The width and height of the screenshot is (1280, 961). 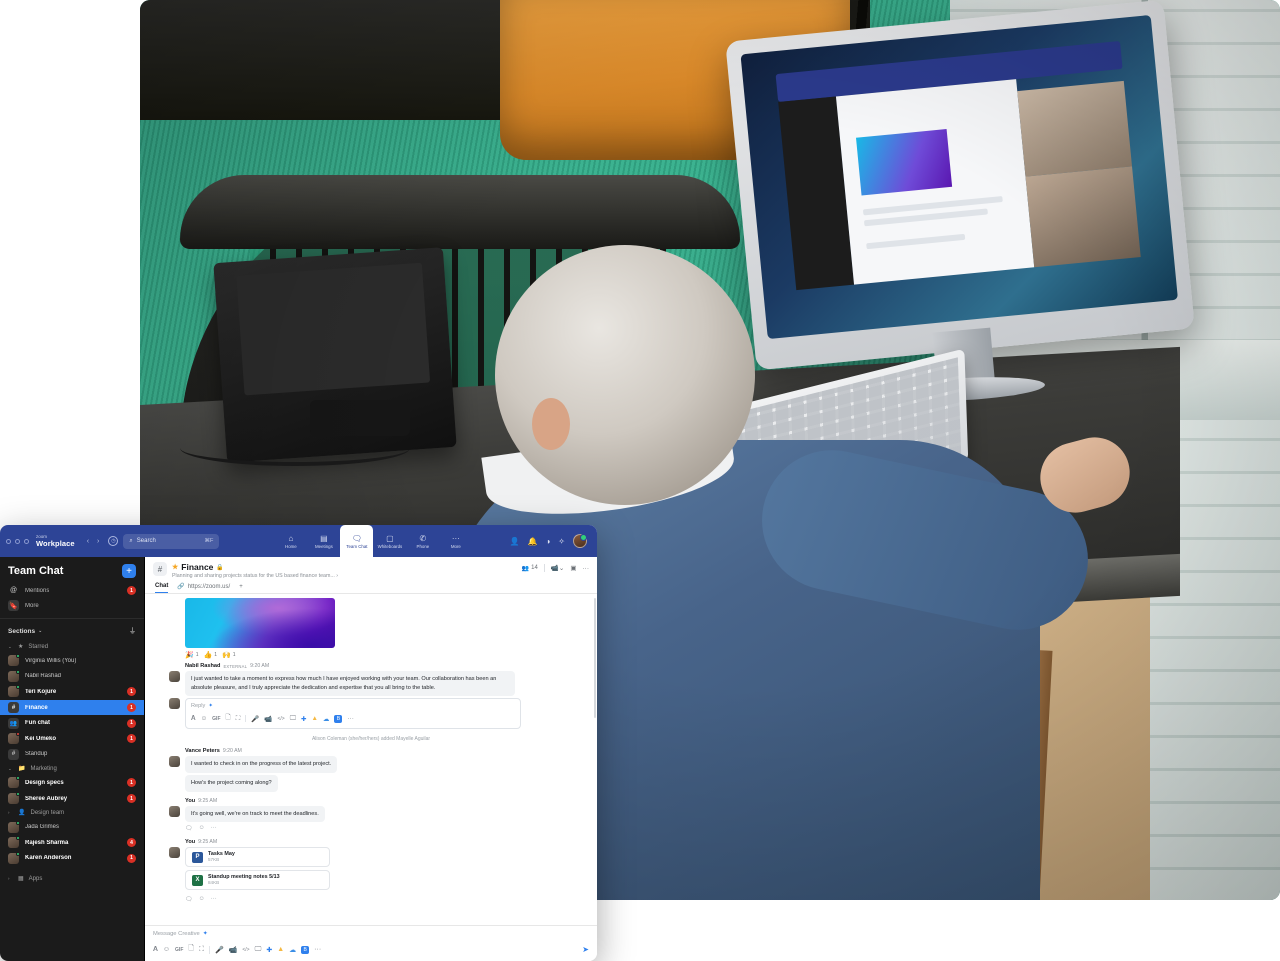 I want to click on sidebar-item-teri-kojure: Teri Kojure 1, so click(x=72, y=692).